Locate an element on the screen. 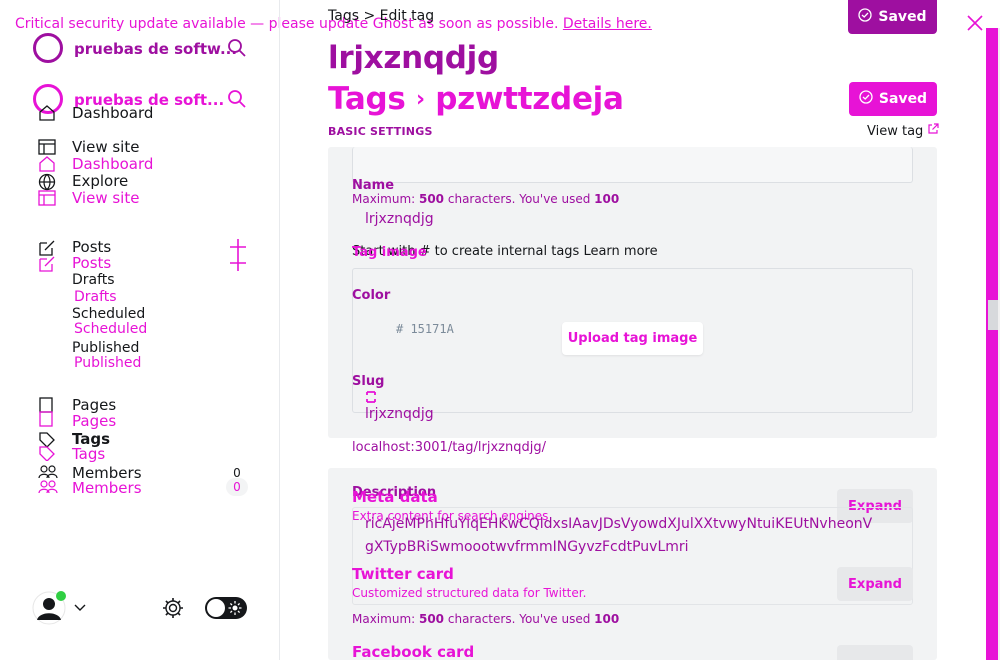  expand-facebook-button is located at coordinates (875, 652).